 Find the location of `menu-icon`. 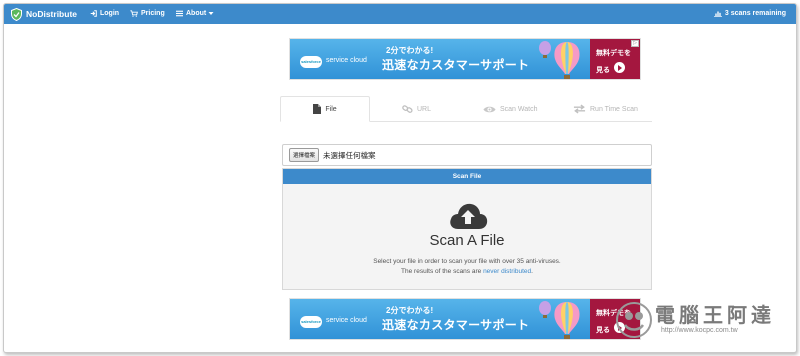

menu-icon is located at coordinates (179, 13).